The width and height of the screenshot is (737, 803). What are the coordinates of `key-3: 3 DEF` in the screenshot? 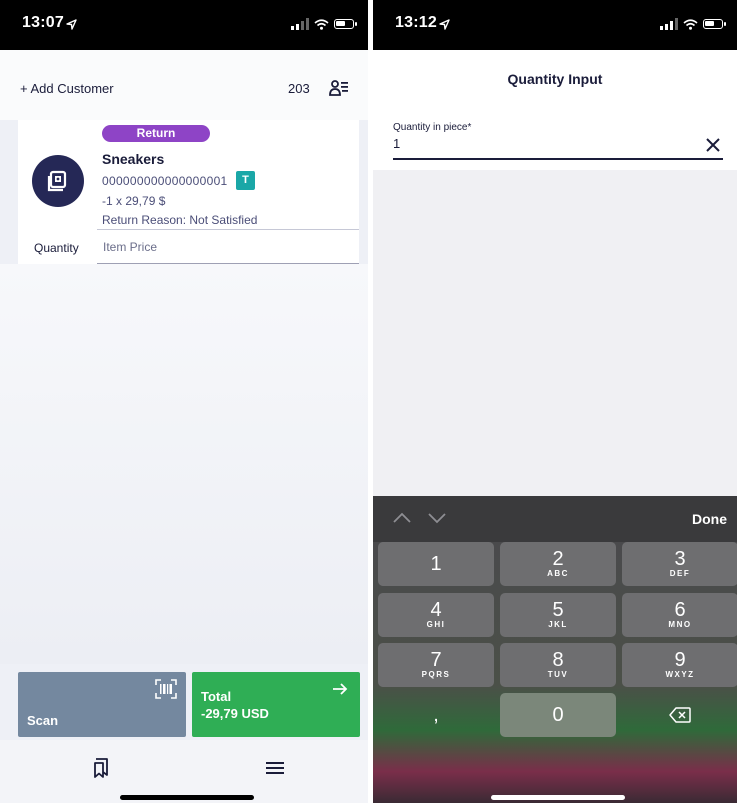 It's located at (679, 564).